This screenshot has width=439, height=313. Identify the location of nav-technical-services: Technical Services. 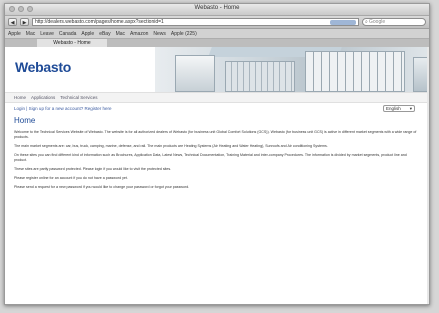
(78, 97).